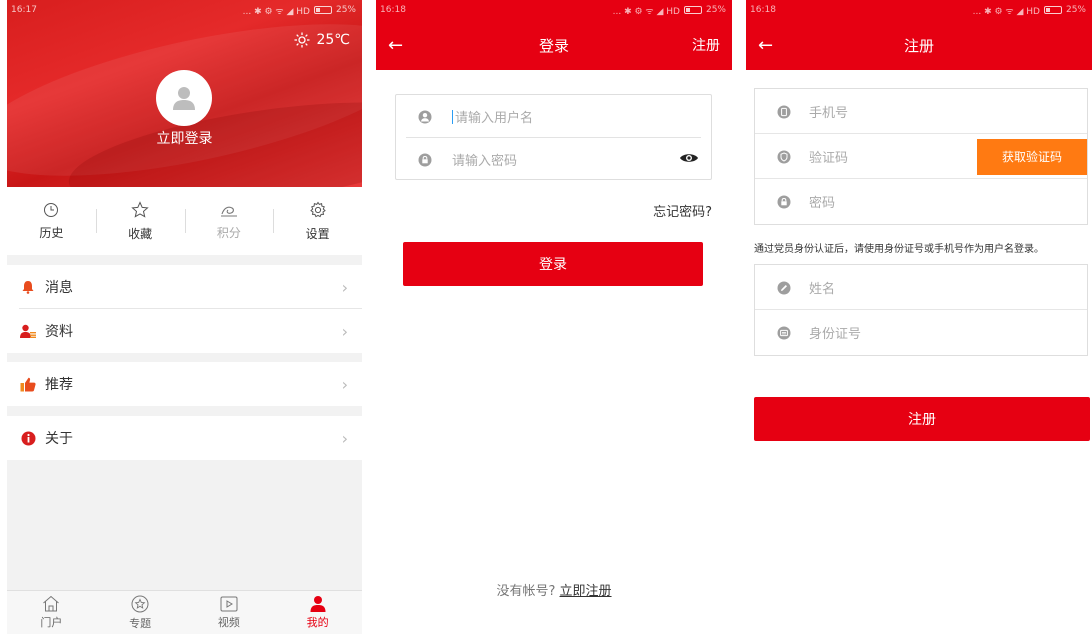 This screenshot has height=634, width=1092. I want to click on nav-row: ← 注册, so click(919, 45).